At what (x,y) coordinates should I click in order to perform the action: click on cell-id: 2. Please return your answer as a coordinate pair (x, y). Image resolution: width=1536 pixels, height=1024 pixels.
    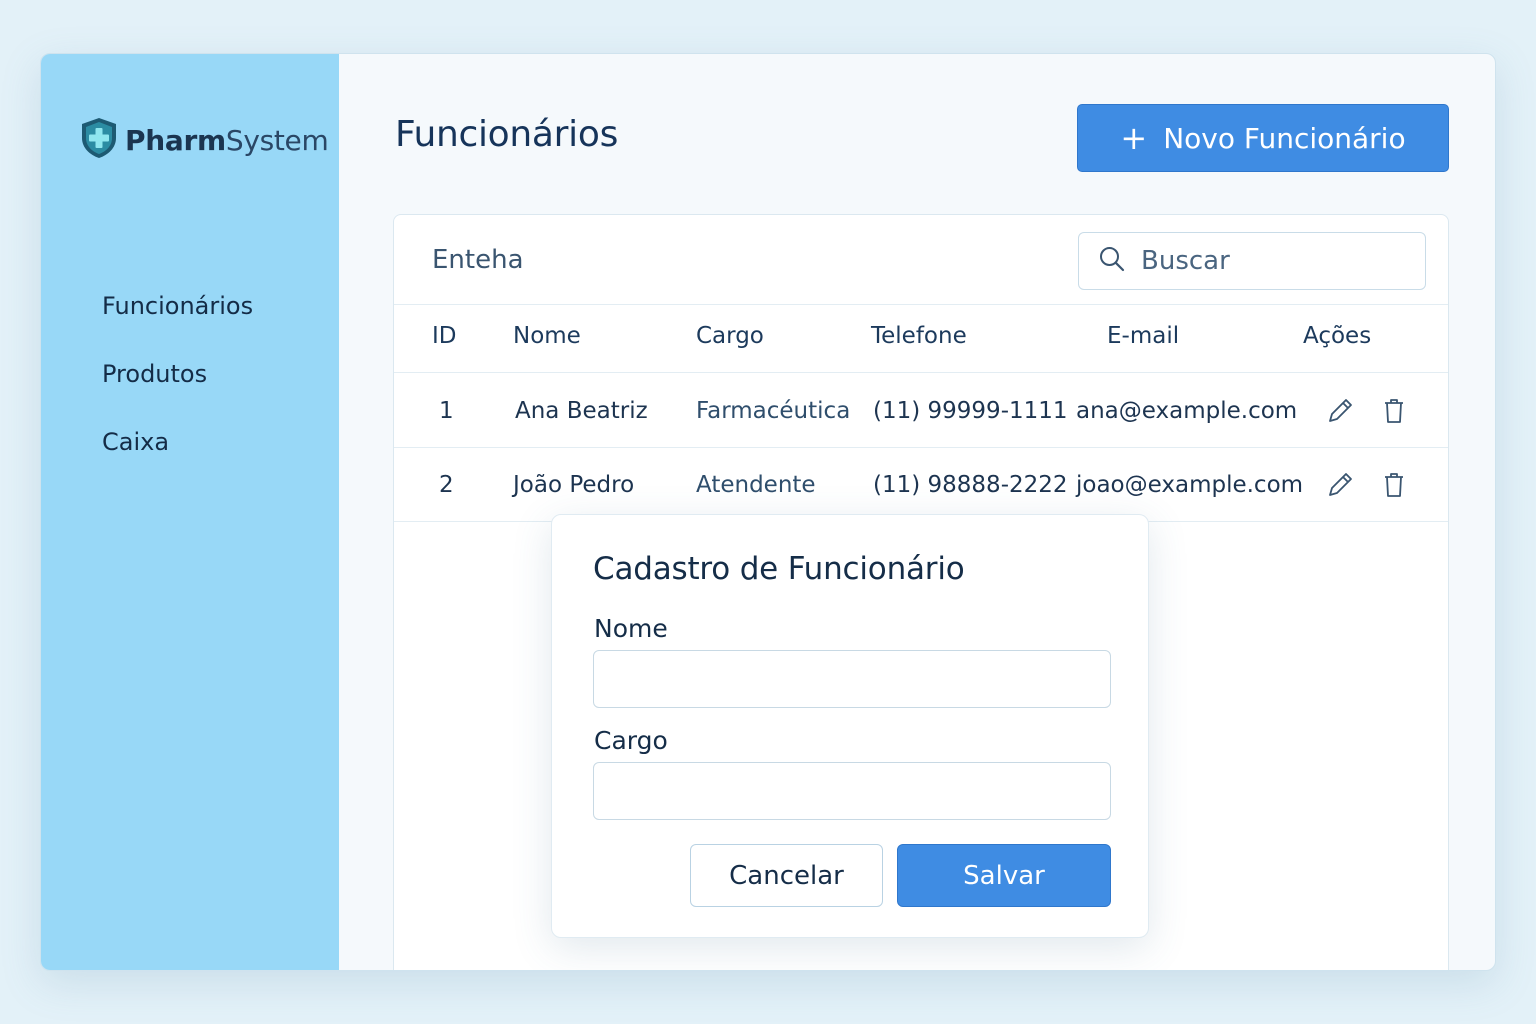
    Looking at the image, I should click on (446, 485).